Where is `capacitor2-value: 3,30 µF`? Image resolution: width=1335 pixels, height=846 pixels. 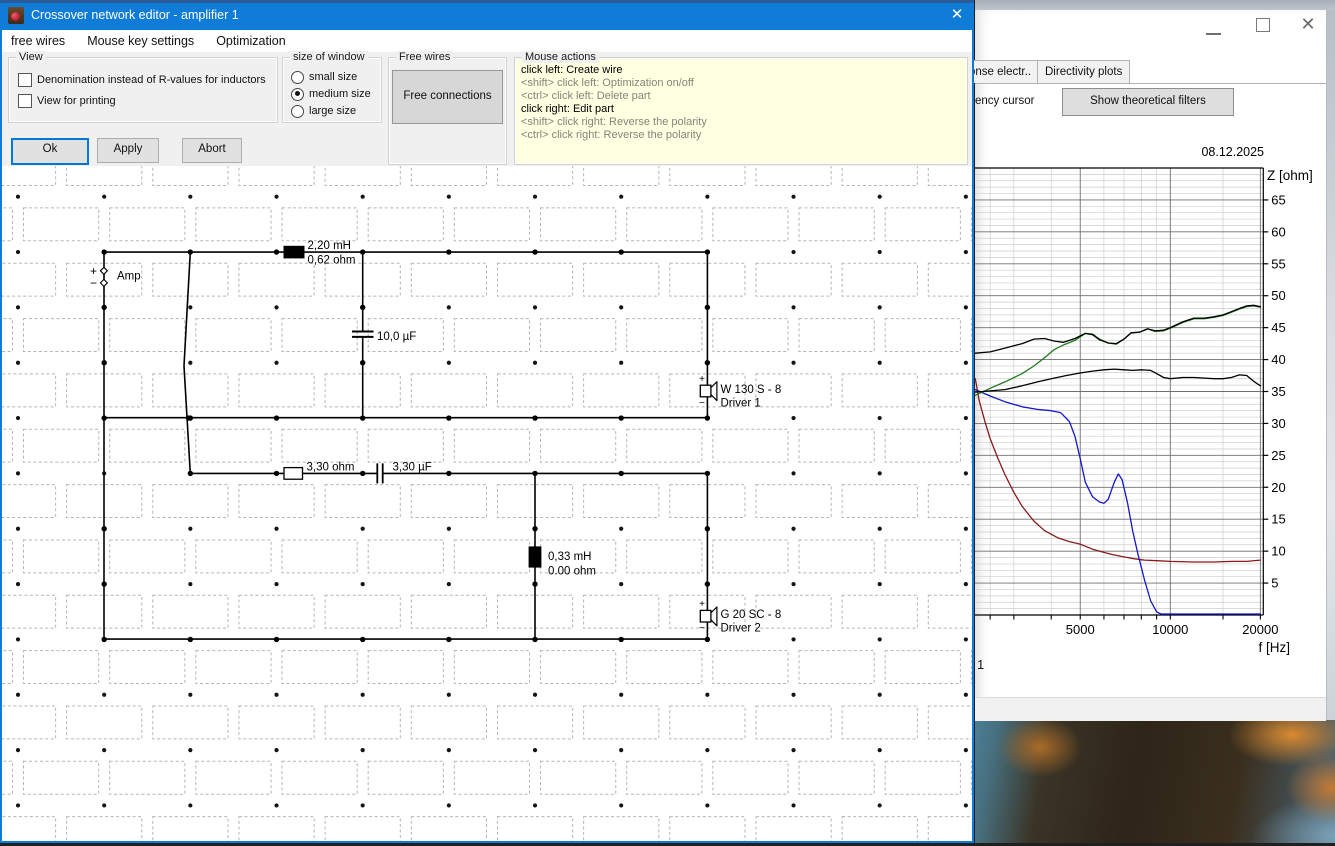
capacitor2-value: 3,30 µF is located at coordinates (412, 468).